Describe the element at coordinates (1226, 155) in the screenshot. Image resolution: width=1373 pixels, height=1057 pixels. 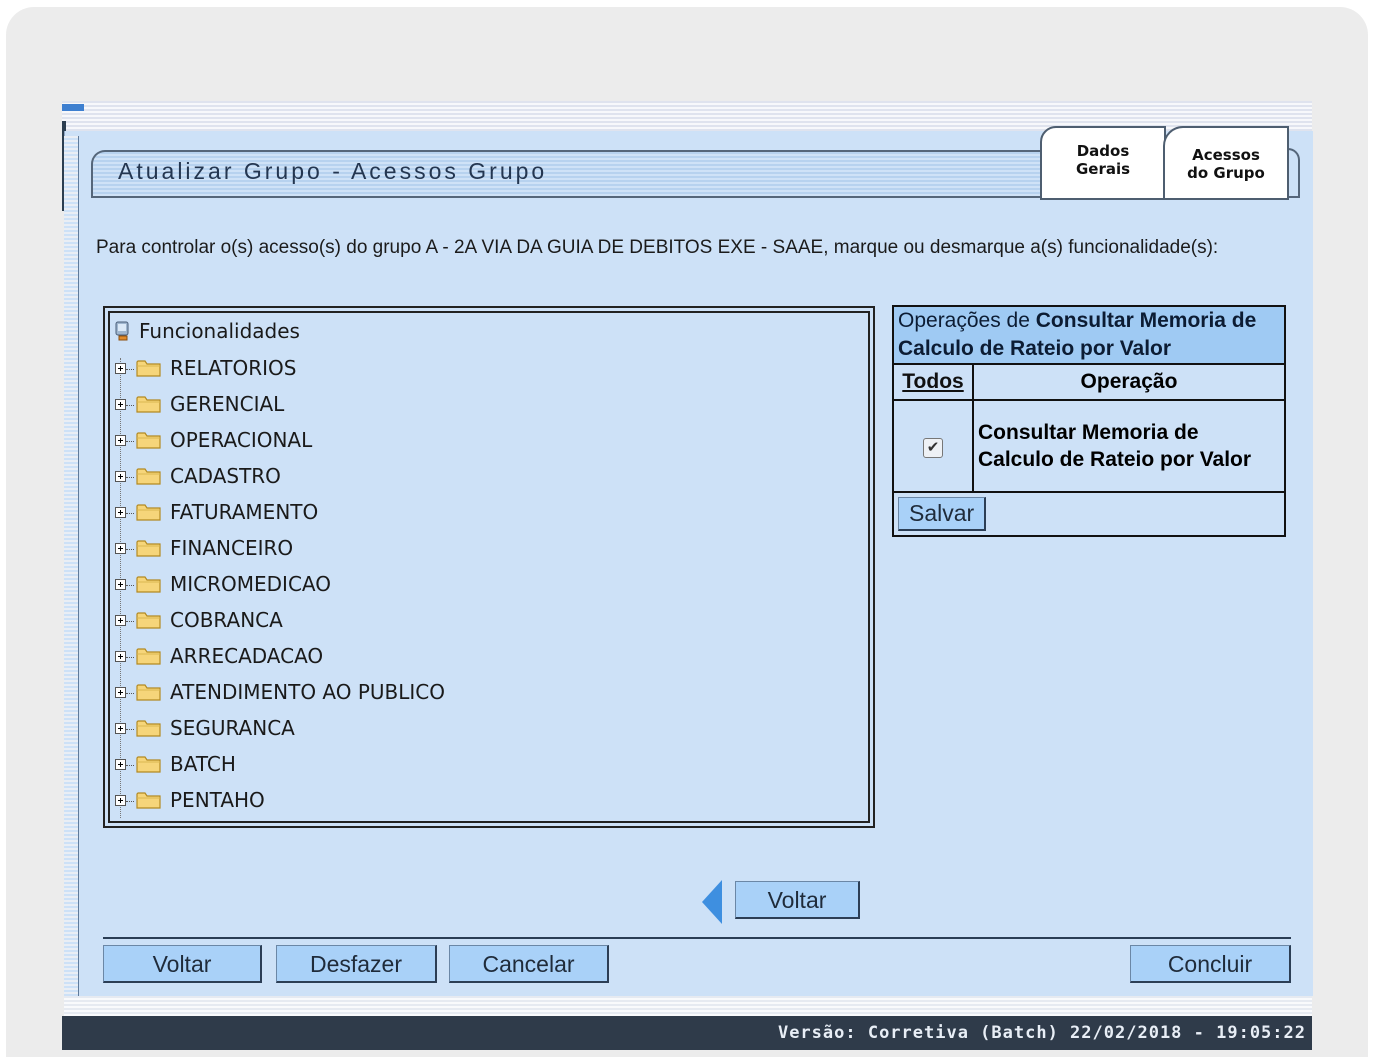
I see `tab-acessos-line1: Acessos` at that location.